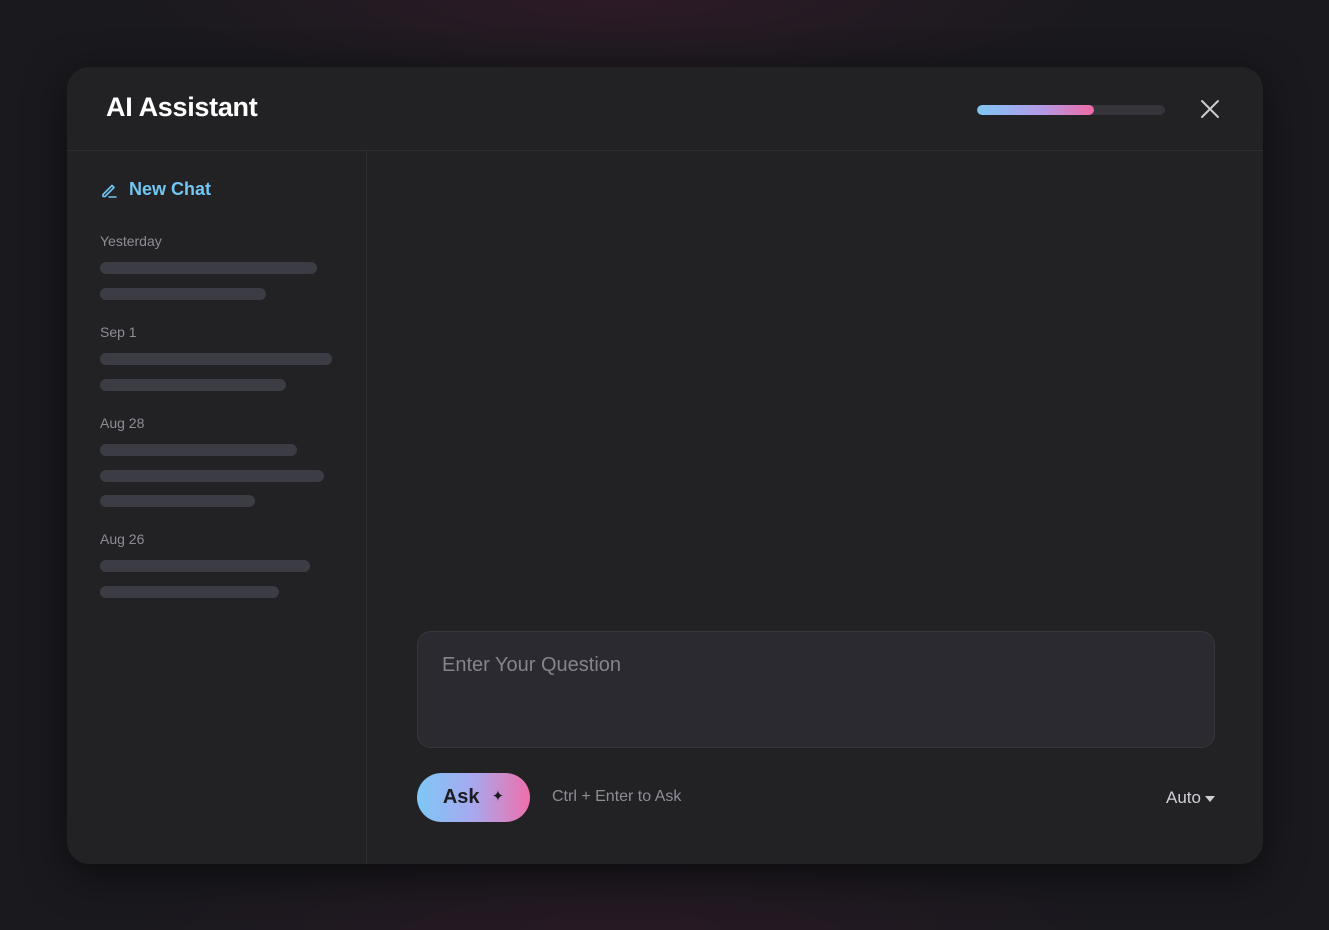  I want to click on close-button, so click(1210, 109).